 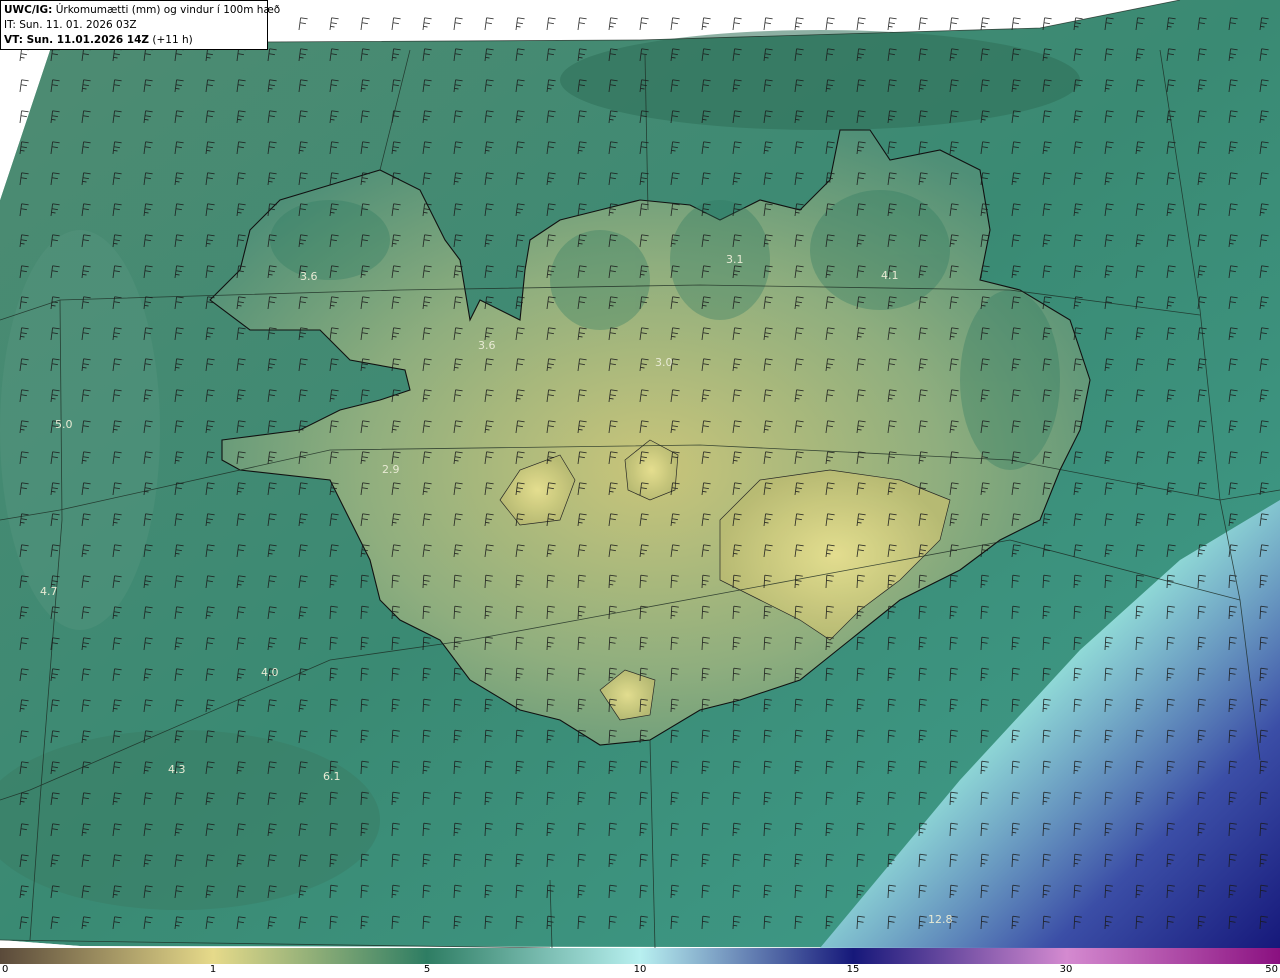 I want to click on valid-time-line: VT: Sun. 11.01.2026 14Z (+11 h), so click(x=134, y=40).